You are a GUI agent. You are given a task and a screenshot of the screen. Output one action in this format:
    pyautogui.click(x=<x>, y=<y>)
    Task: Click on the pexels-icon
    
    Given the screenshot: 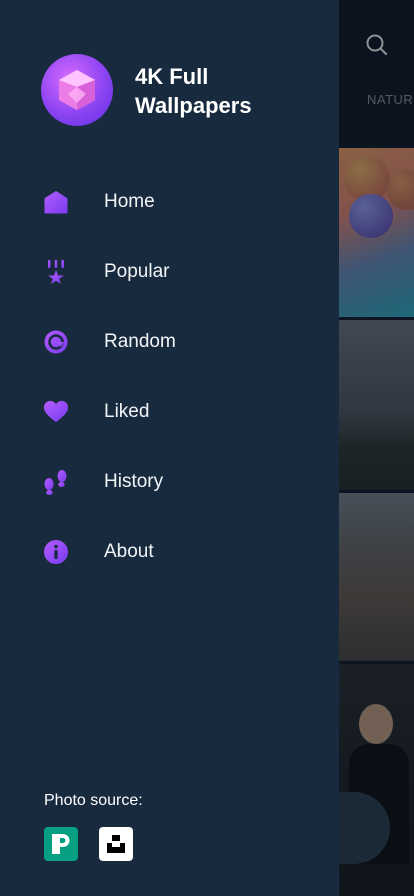 What is the action you would take?
    pyautogui.click(x=61, y=844)
    